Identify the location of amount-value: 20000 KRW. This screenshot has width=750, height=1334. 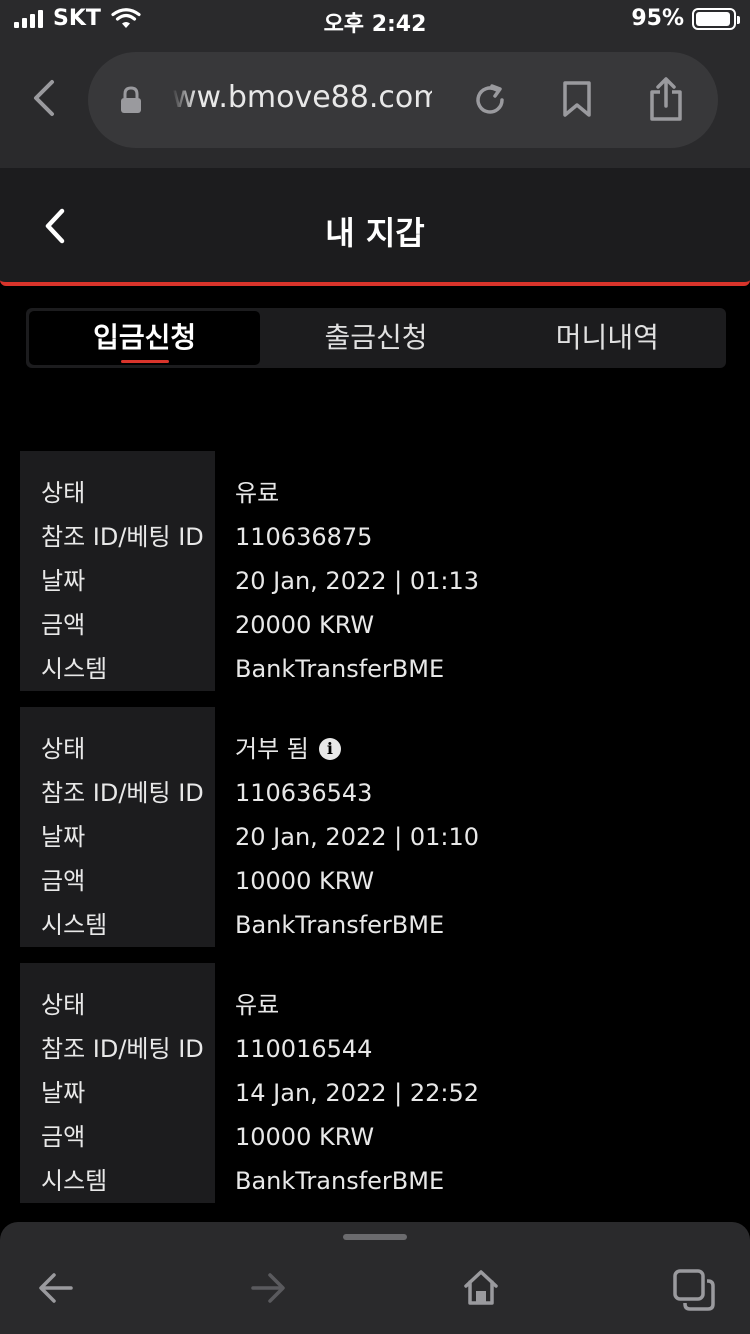
(305, 625).